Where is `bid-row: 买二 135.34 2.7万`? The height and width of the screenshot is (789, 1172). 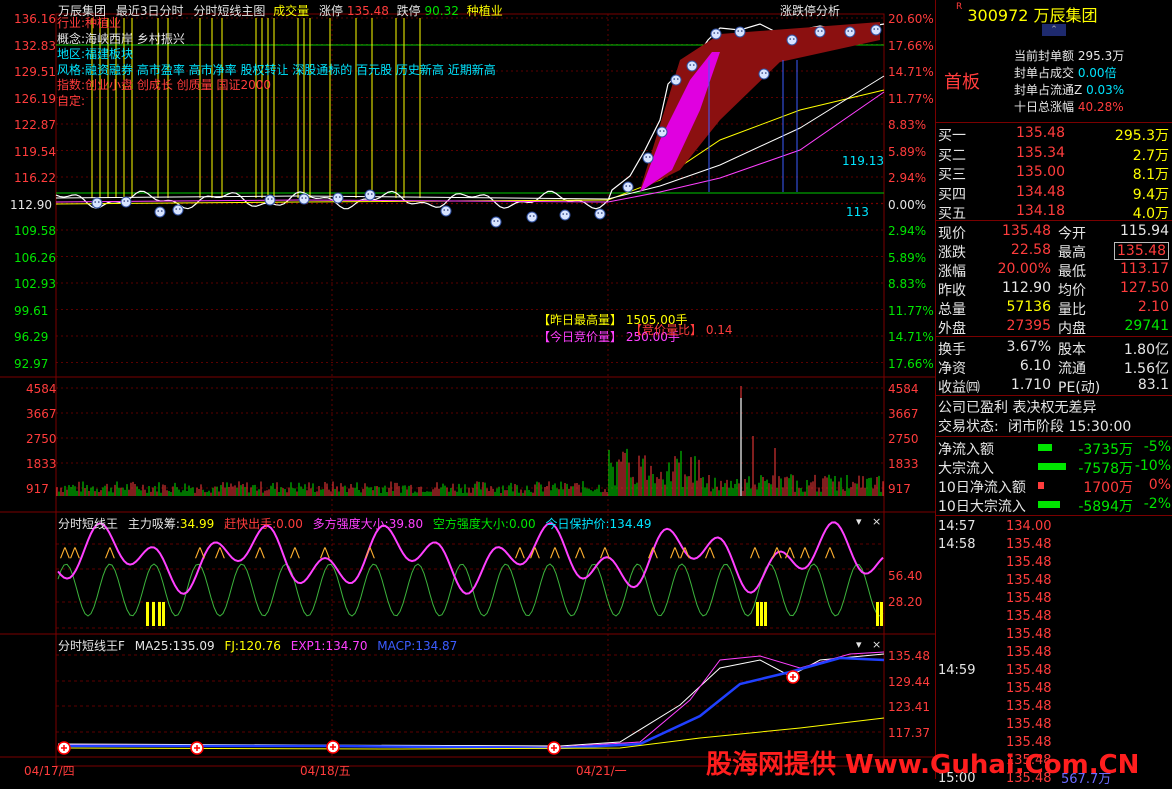
bid-row: 买二 135.34 2.7万 is located at coordinates (1054, 154).